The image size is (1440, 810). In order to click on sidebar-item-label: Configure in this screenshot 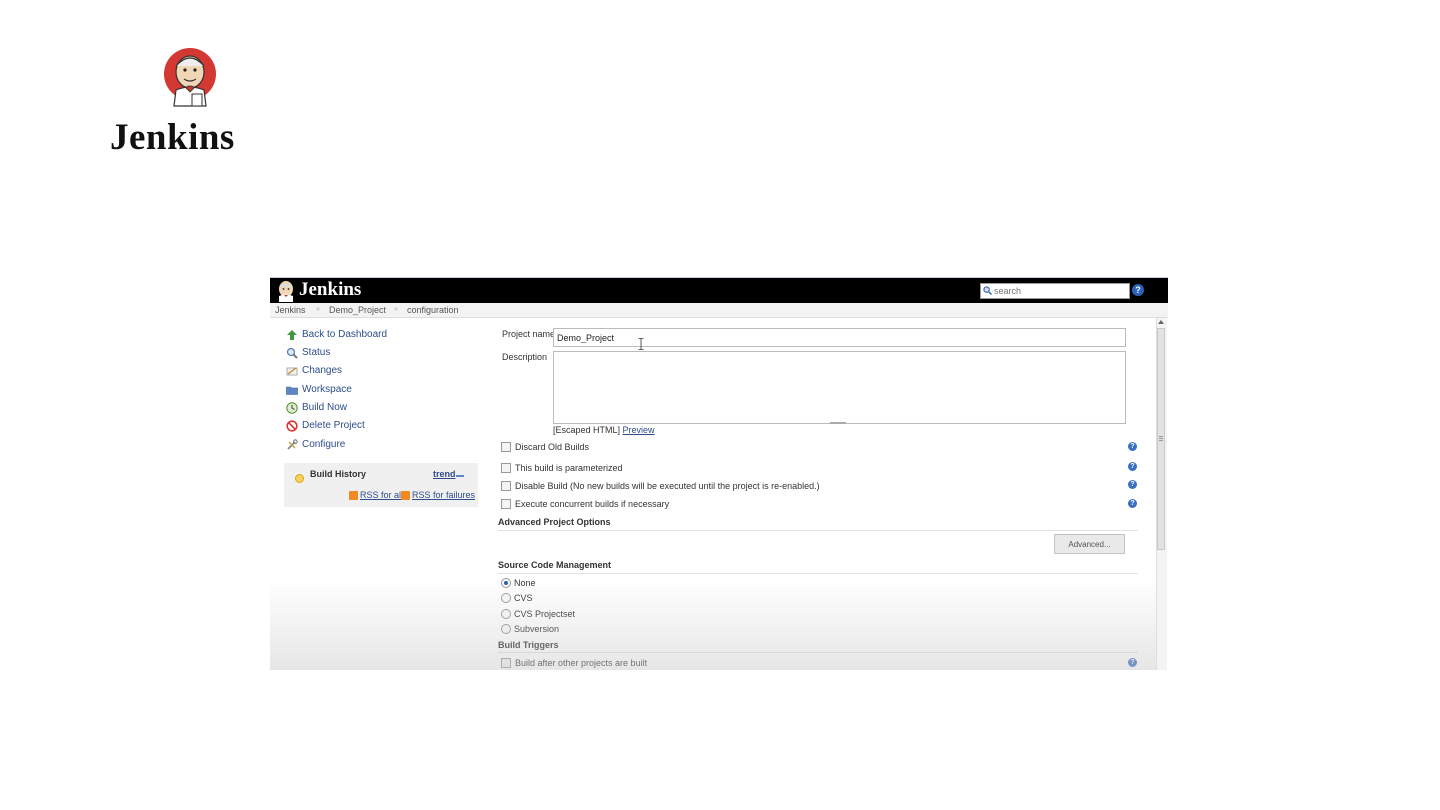, I will do `click(324, 444)`.